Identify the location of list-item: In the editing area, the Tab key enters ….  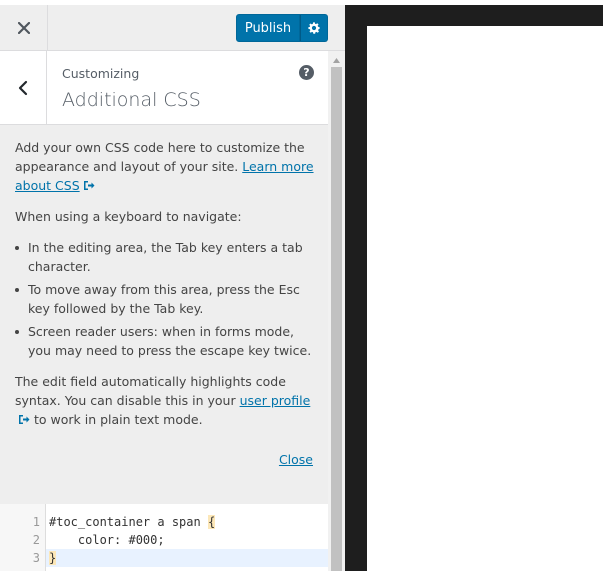
(164, 257).